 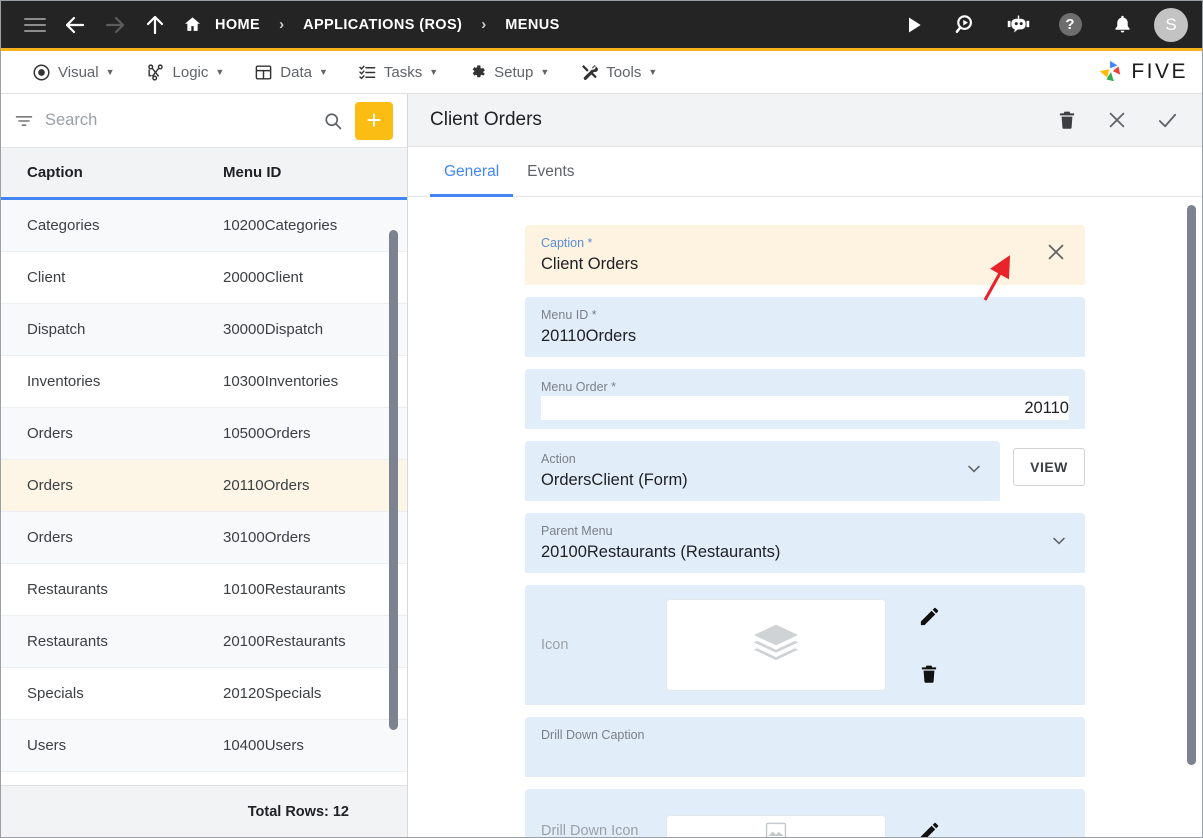 I want to click on menu-logic: Logic ▼, so click(x=185, y=72).